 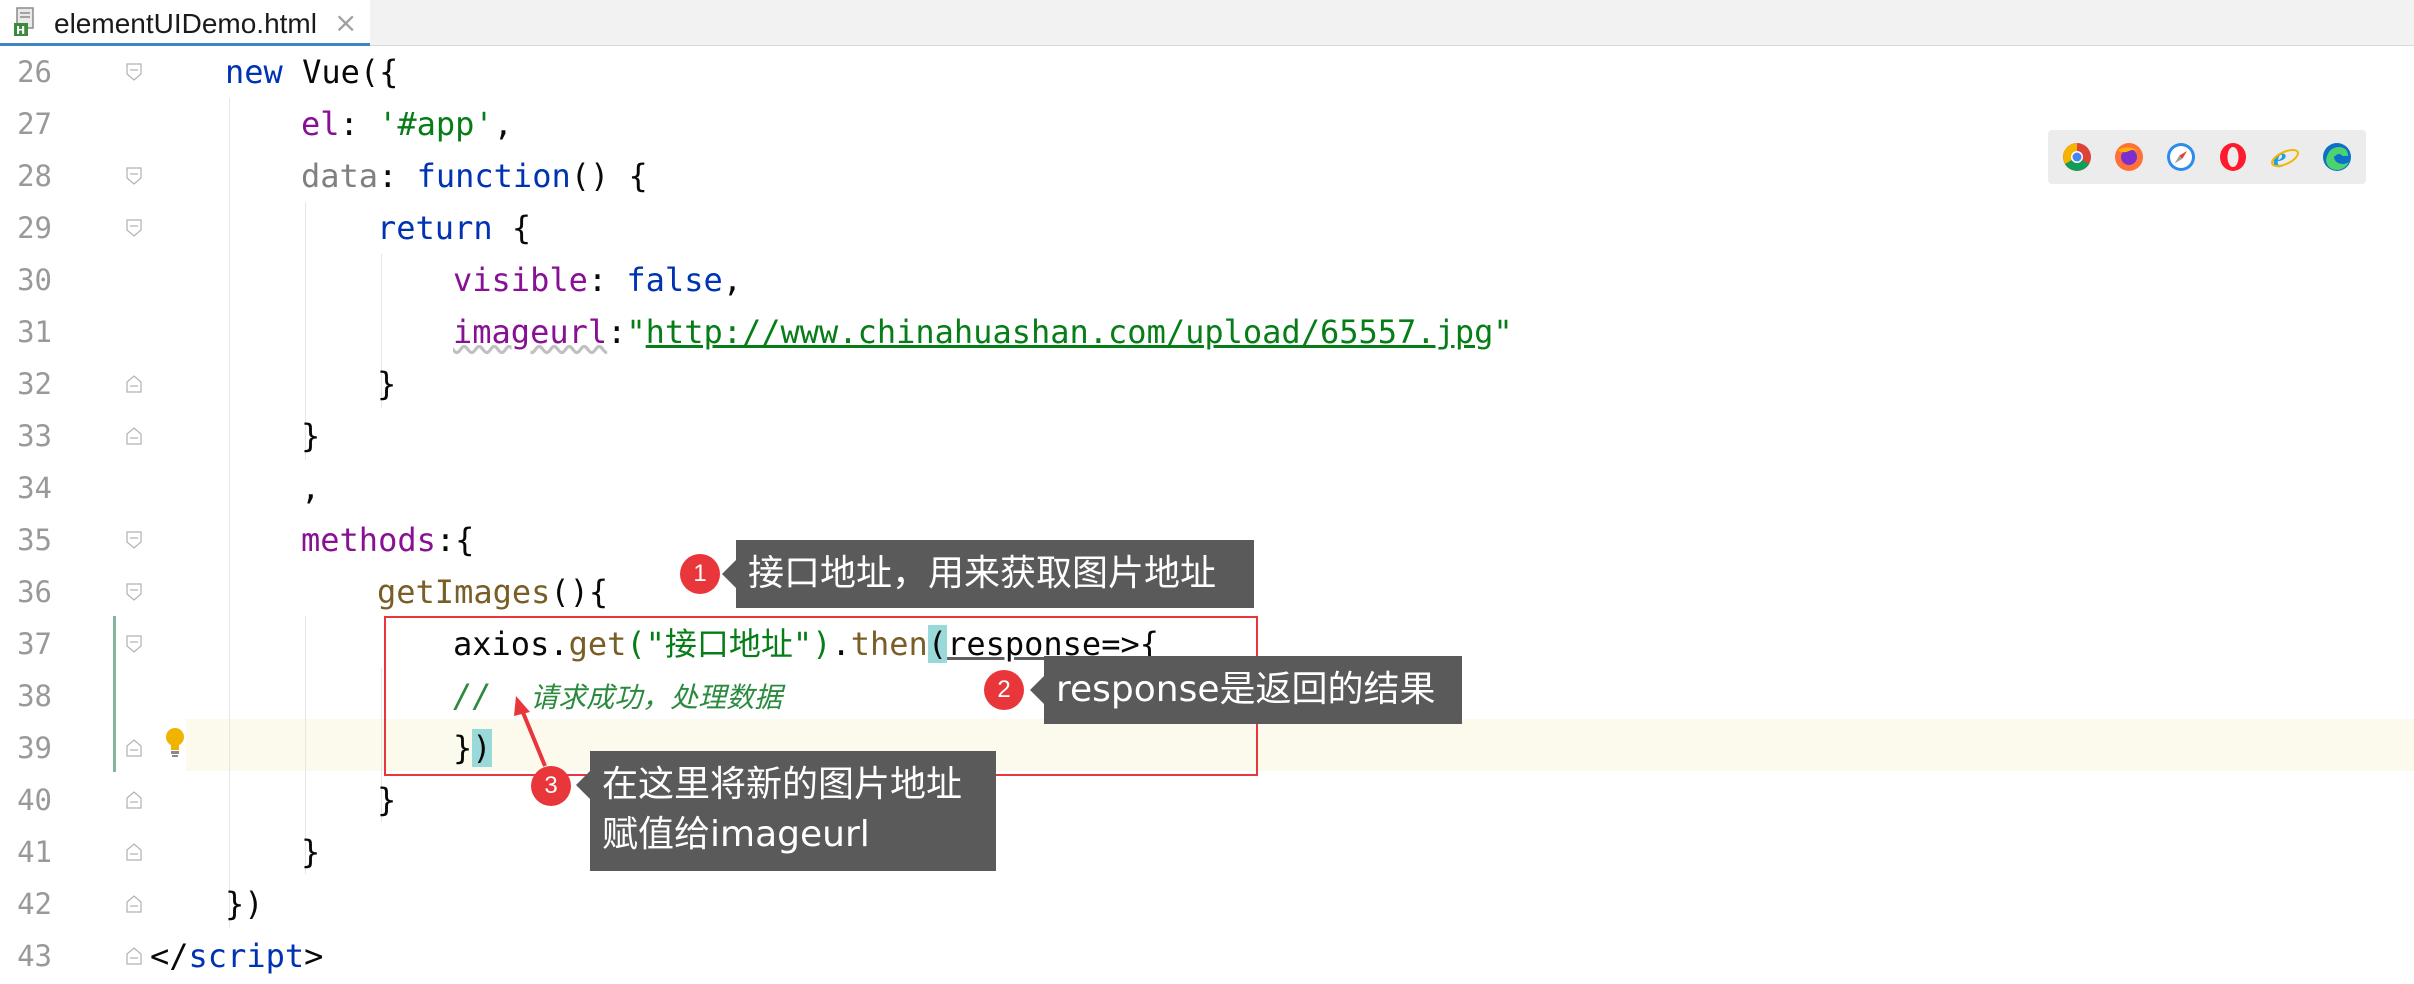 I want to click on code-text: visible: false,, so click(x=597, y=280).